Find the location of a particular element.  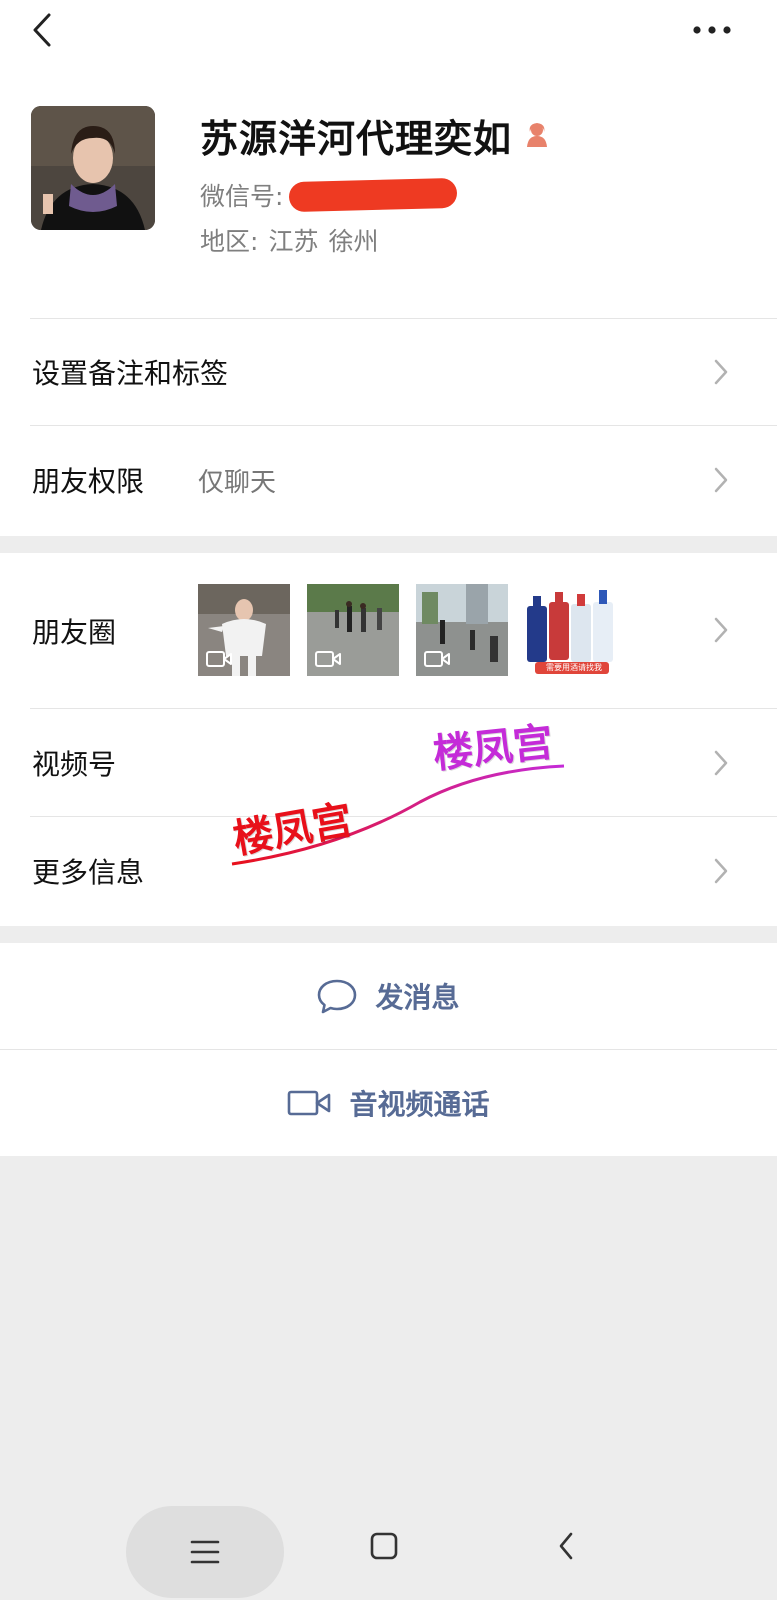

friend-permission-label: 朋友权限 is located at coordinates (88, 481).